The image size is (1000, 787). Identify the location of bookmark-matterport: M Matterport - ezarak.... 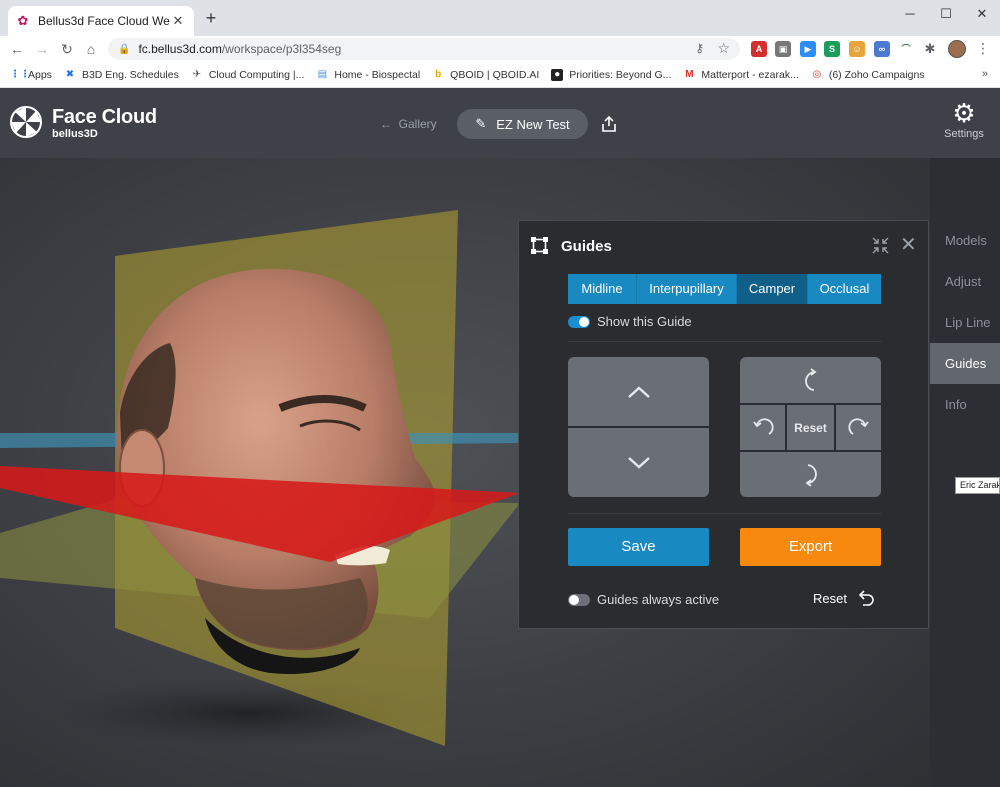
(741, 74).